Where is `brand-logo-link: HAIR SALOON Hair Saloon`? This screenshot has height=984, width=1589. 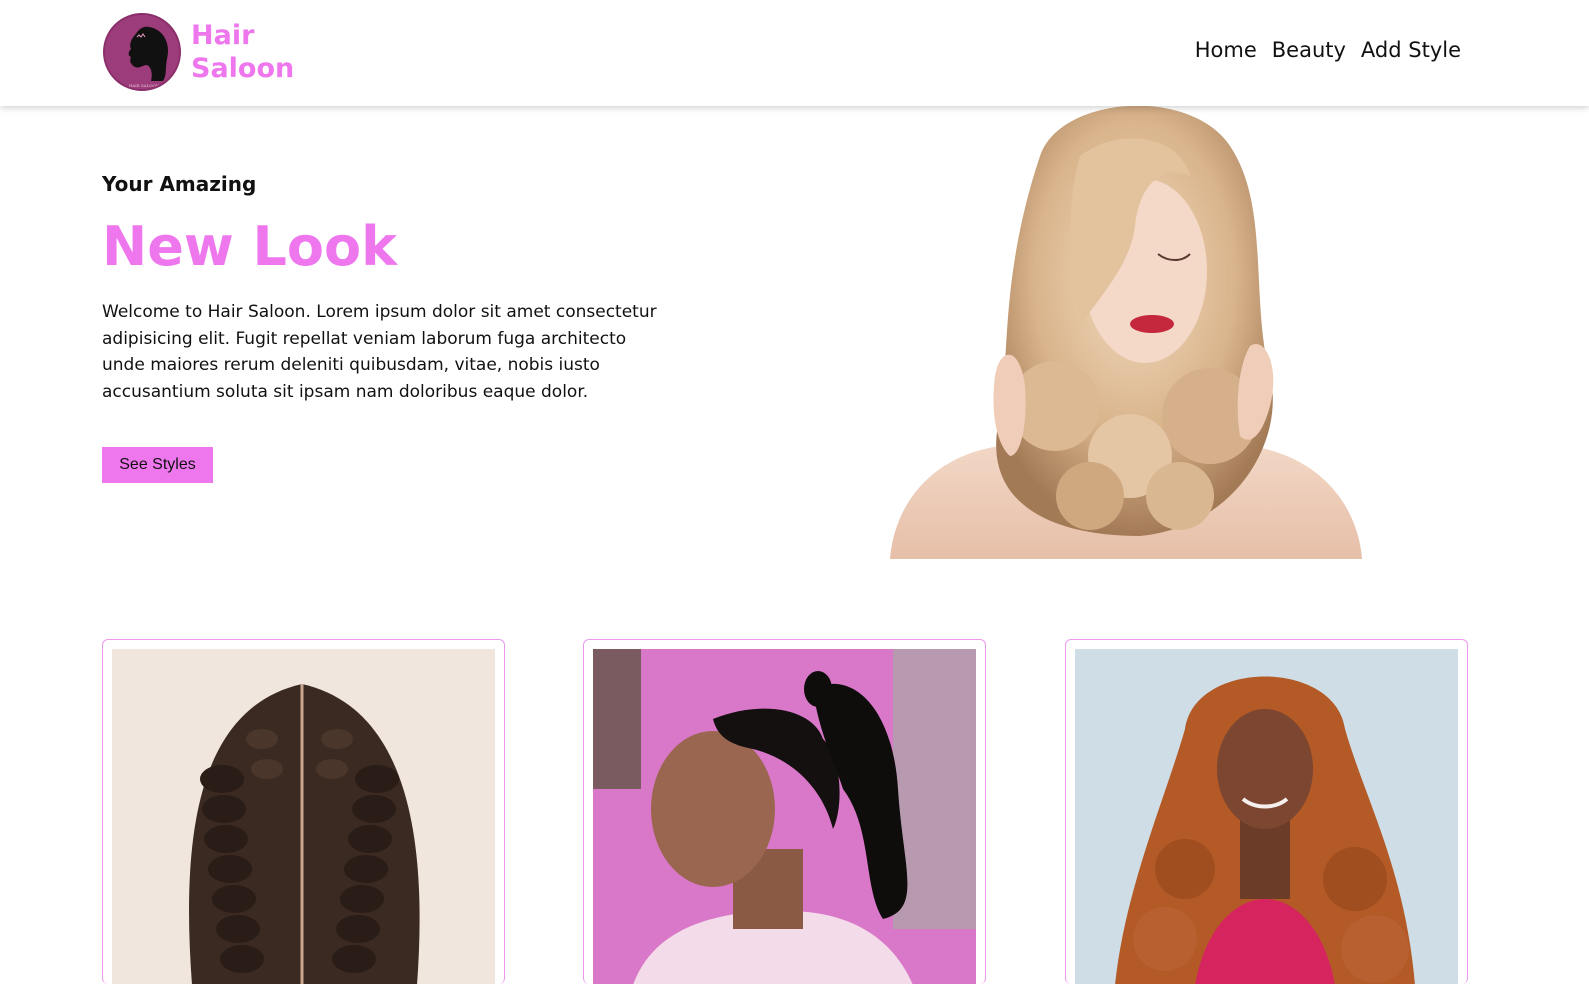
brand-logo-link: HAIR SALOON Hair Saloon is located at coordinates (198, 52).